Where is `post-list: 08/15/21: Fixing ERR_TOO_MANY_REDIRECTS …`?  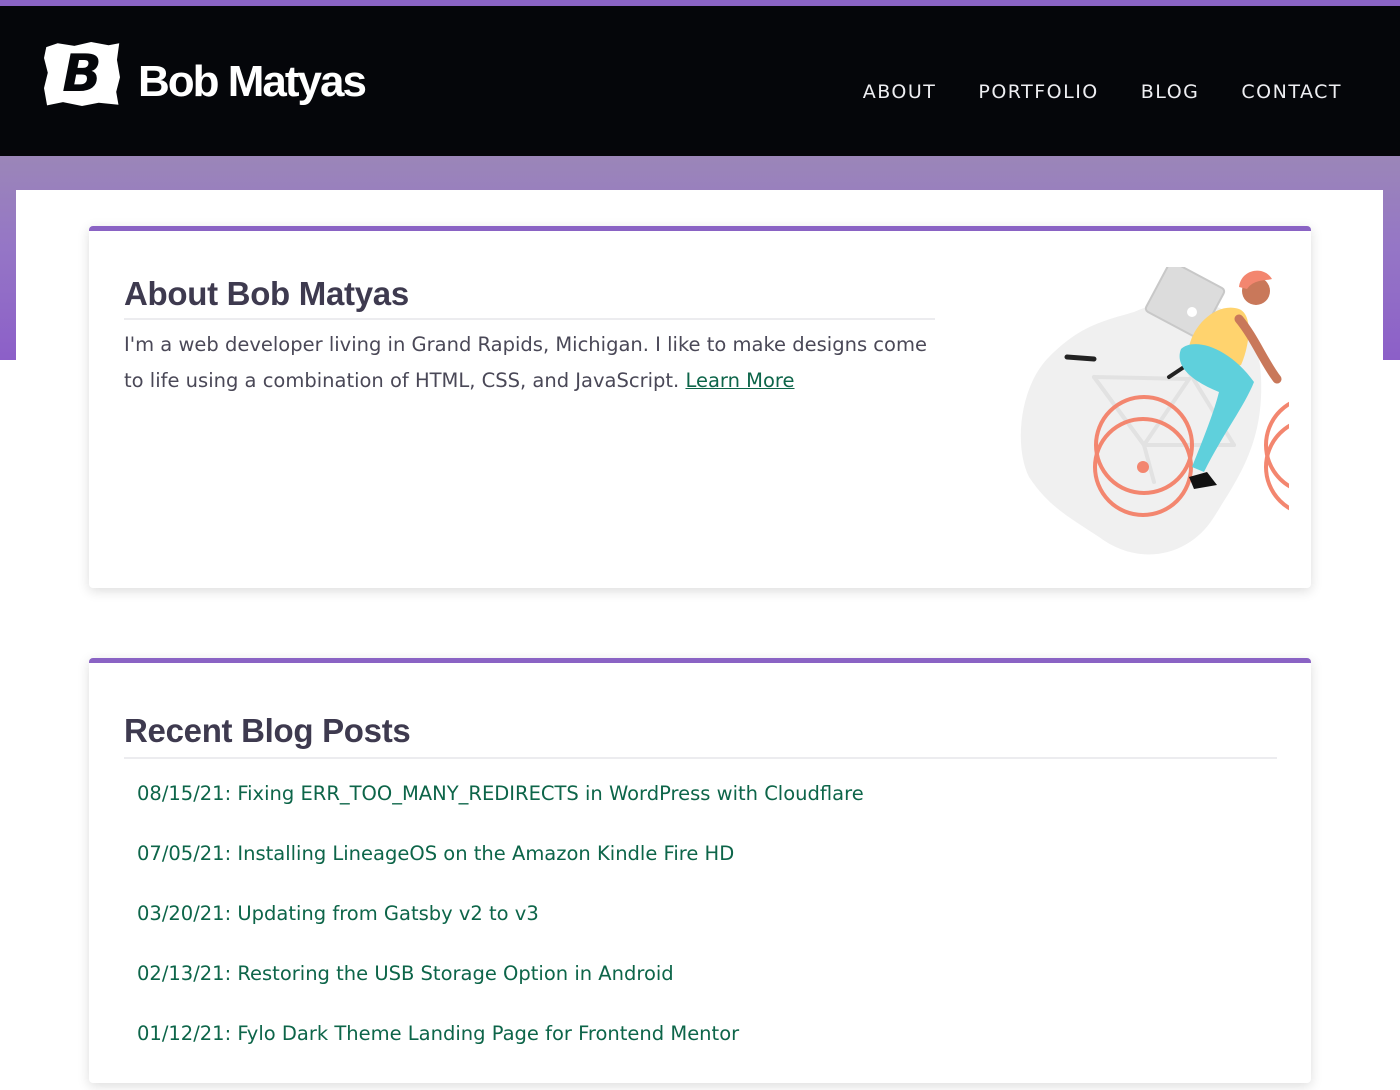 post-list: 08/15/21: Fixing ERR_TOO_MANY_REDIRECTS … is located at coordinates (500, 925).